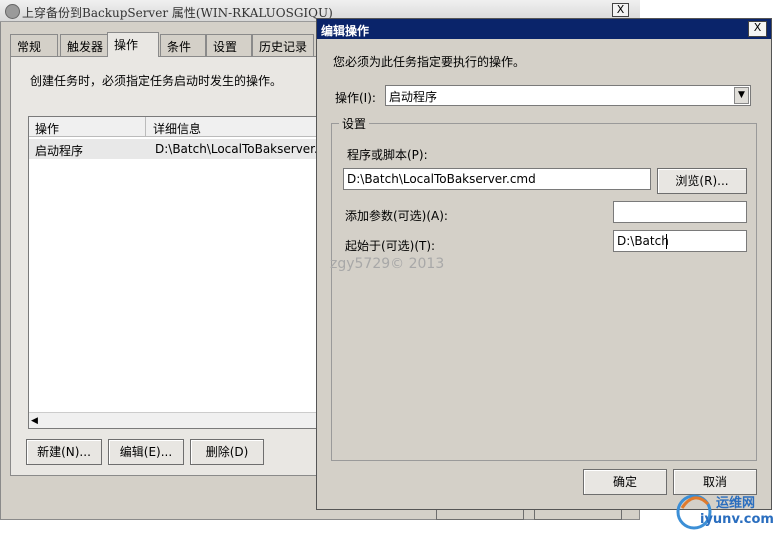 Image resolution: width=776 pixels, height=535 pixels. What do you see at coordinates (355, 98) in the screenshot?
I see `action-label: 操作(I):` at bounding box center [355, 98].